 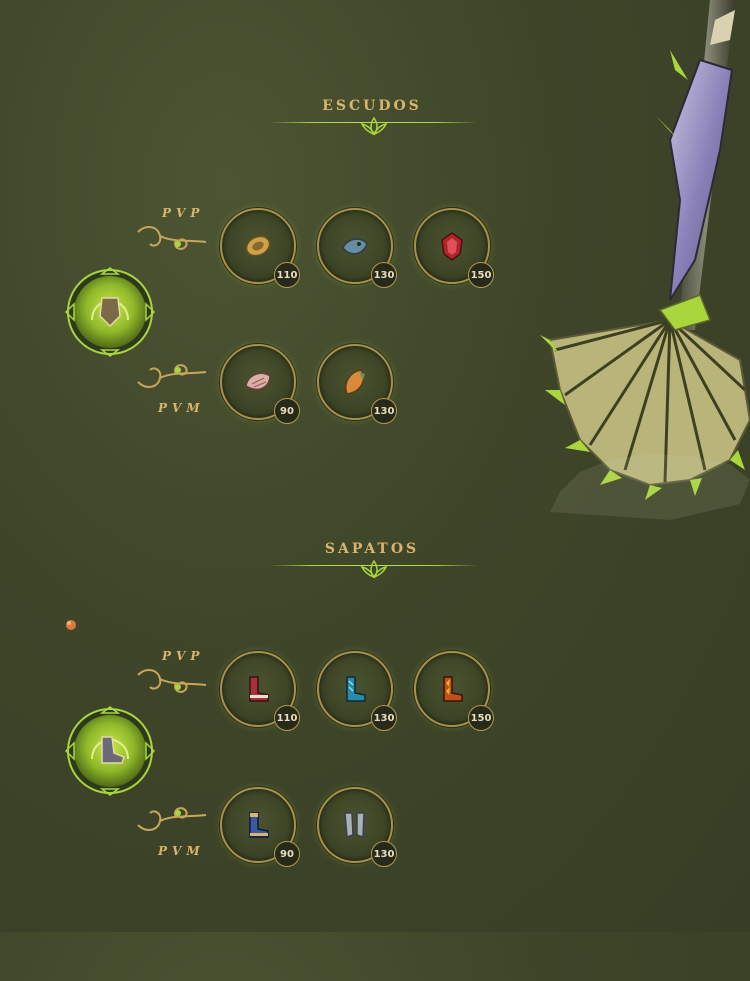 I want to click on category-shield-badge, so click(x=110, y=312).